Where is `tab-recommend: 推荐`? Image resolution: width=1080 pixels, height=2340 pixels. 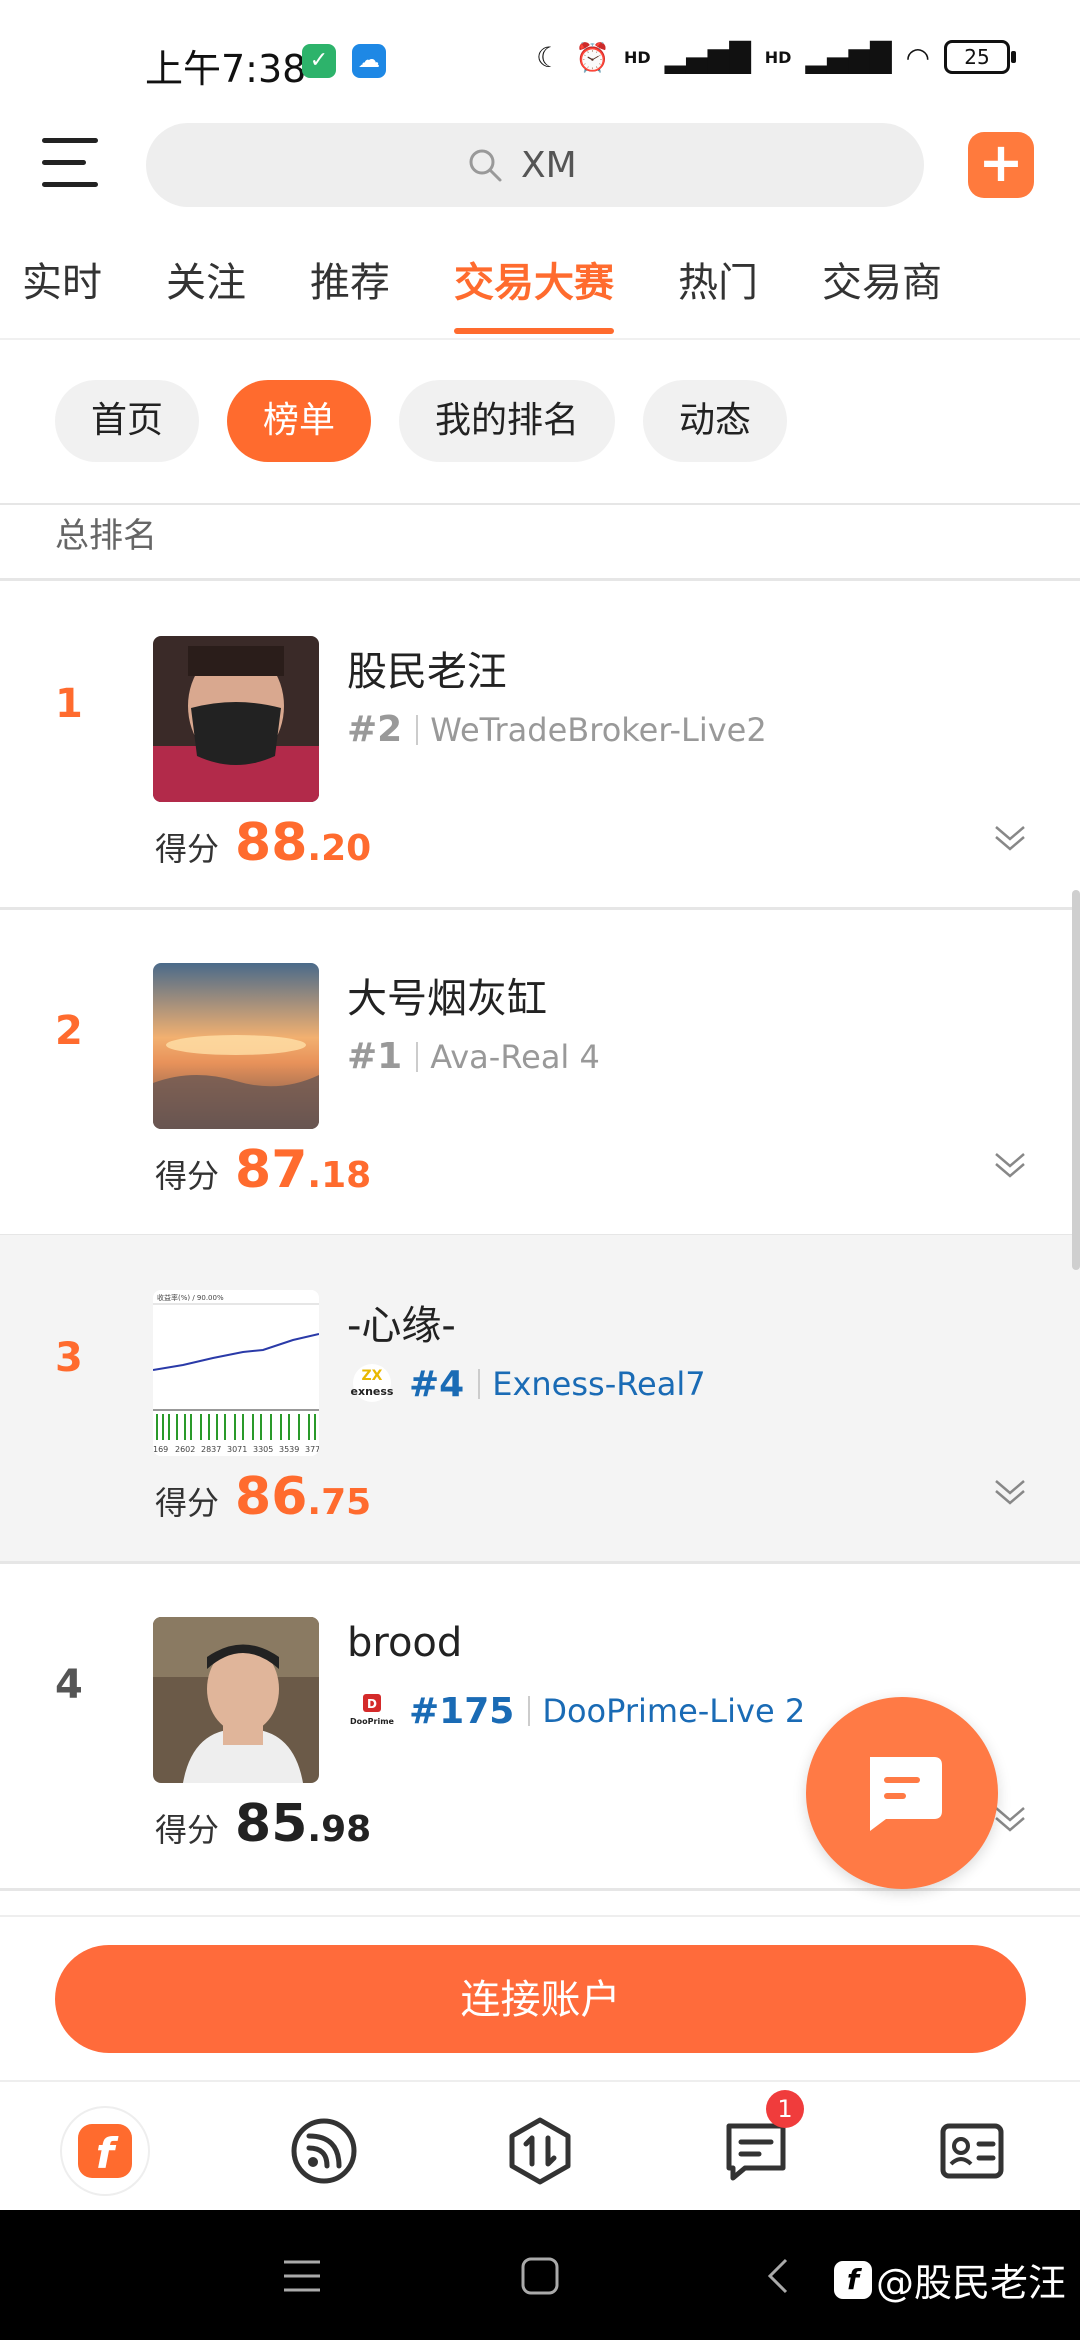 tab-recommend: 推荐 is located at coordinates (350, 293).